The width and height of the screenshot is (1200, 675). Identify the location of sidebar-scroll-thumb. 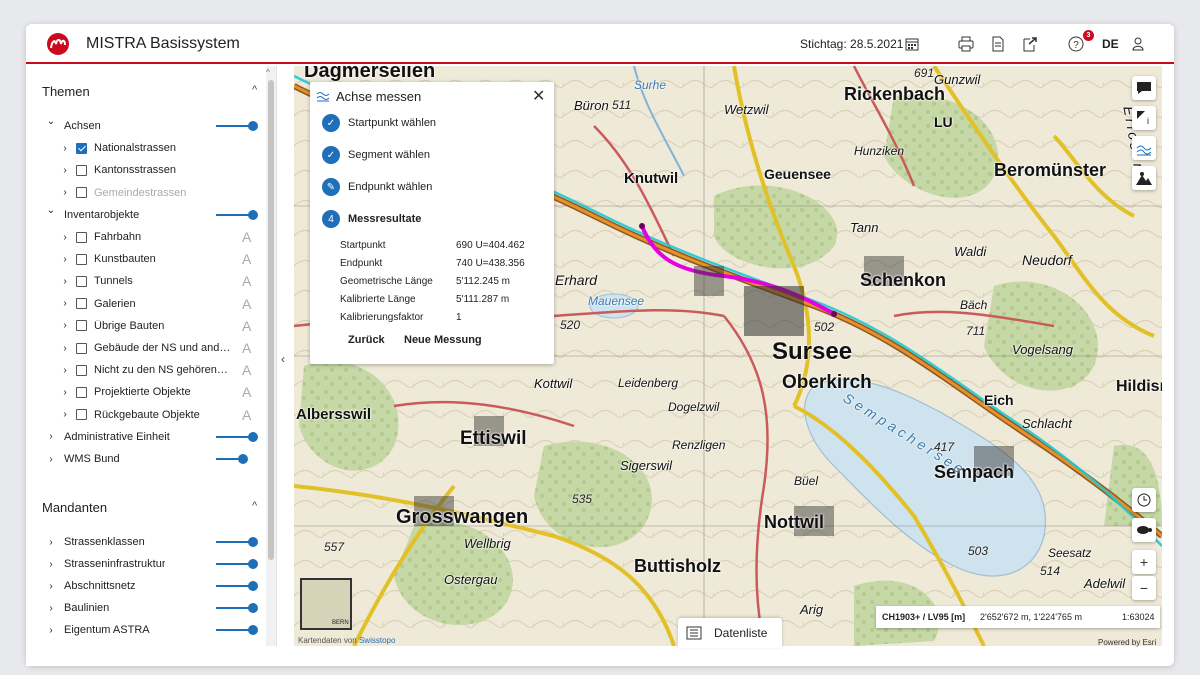
(271, 320).